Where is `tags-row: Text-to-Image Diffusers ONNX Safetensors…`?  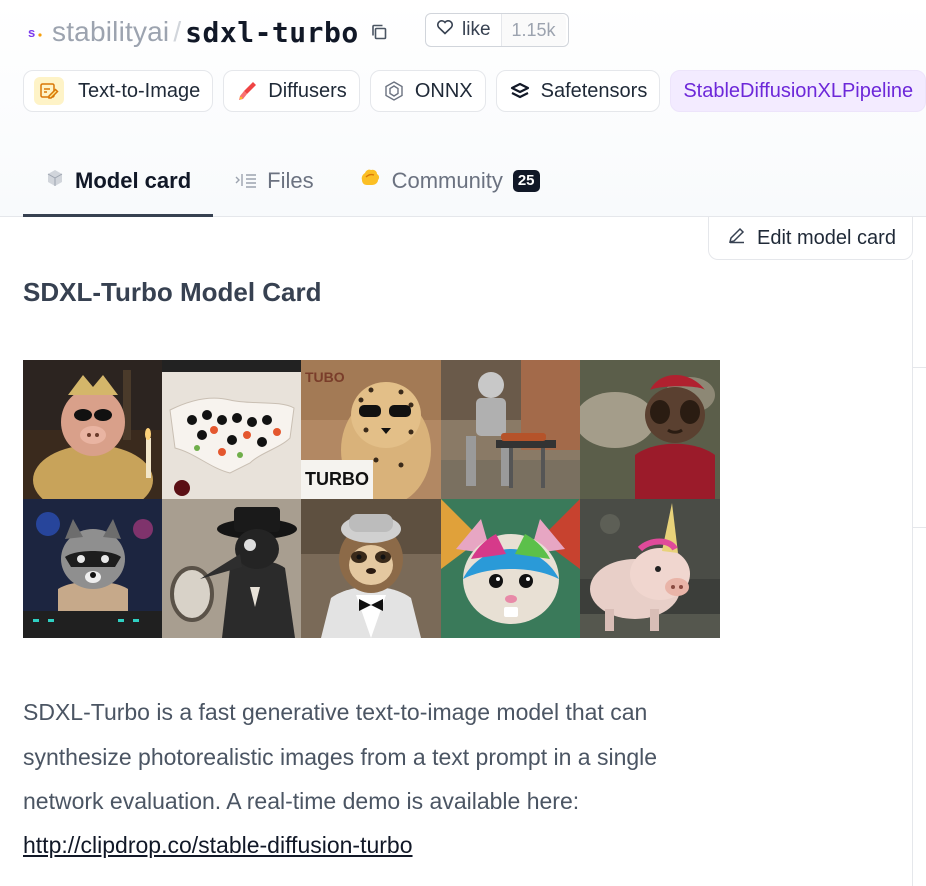 tags-row: Text-to-Image Diffusers ONNX Safetensors… is located at coordinates (474, 91).